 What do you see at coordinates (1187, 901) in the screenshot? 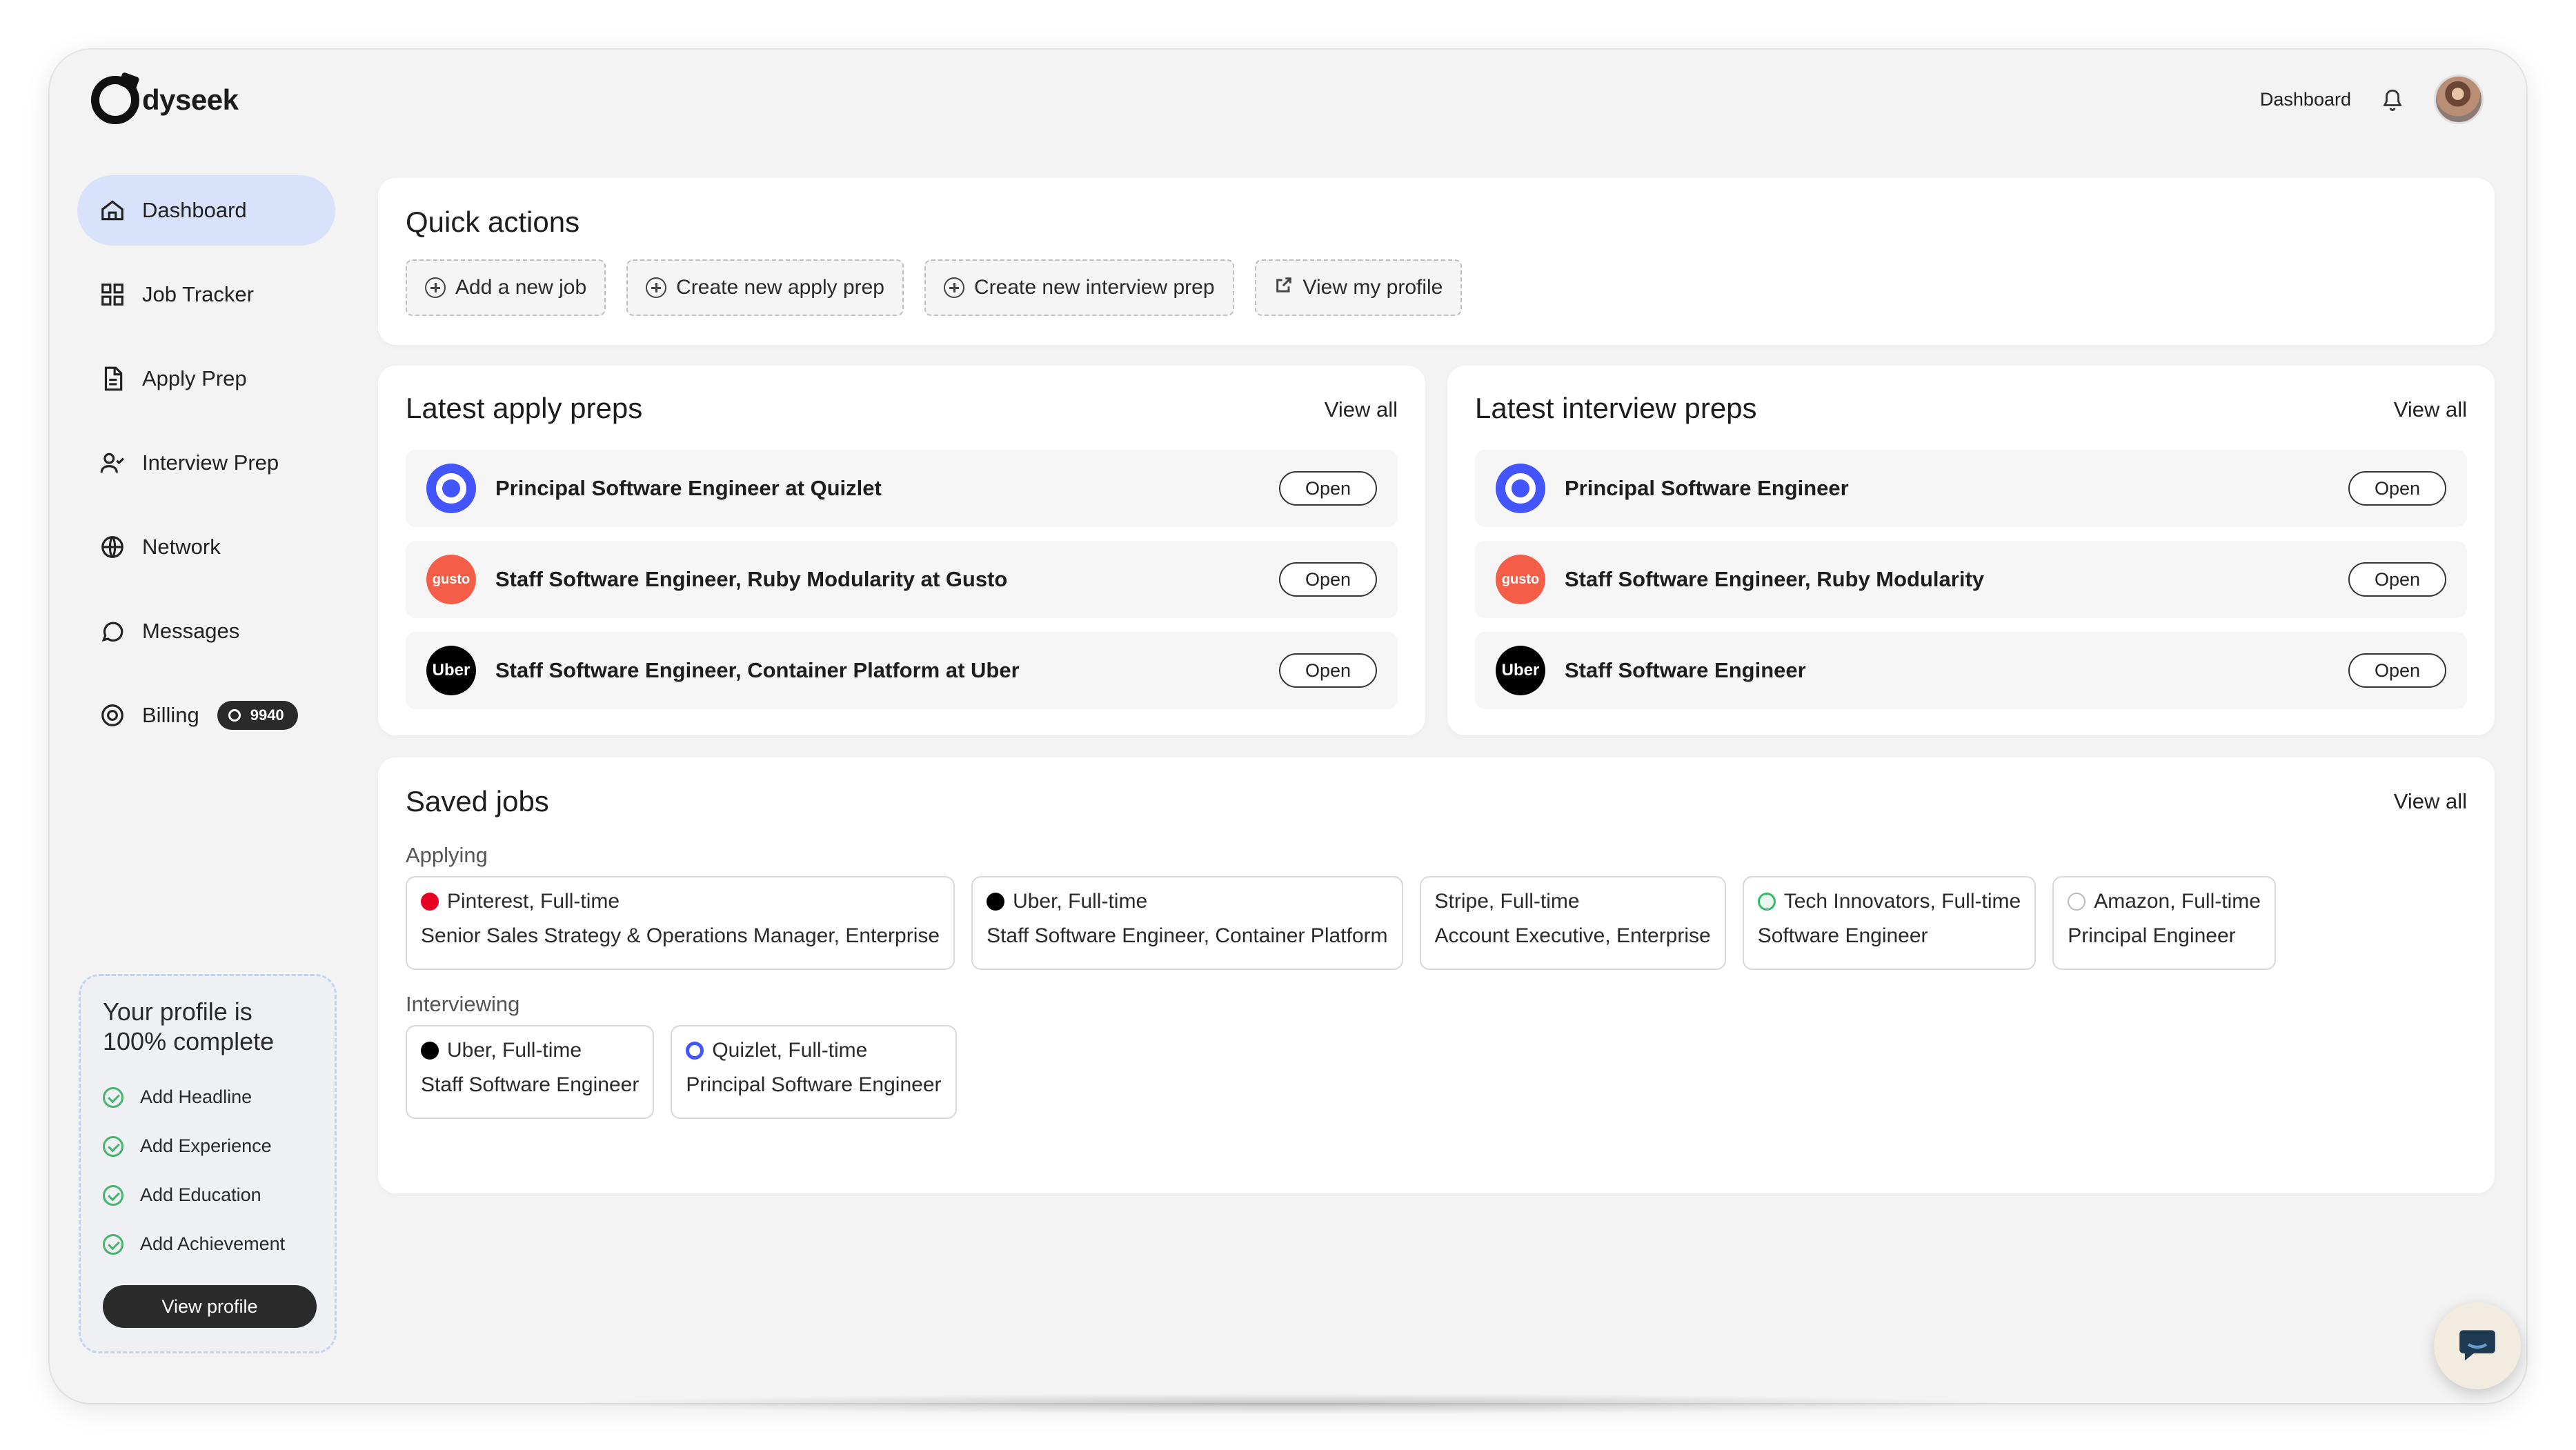
I see `job-company: Uber, Full-time` at bounding box center [1187, 901].